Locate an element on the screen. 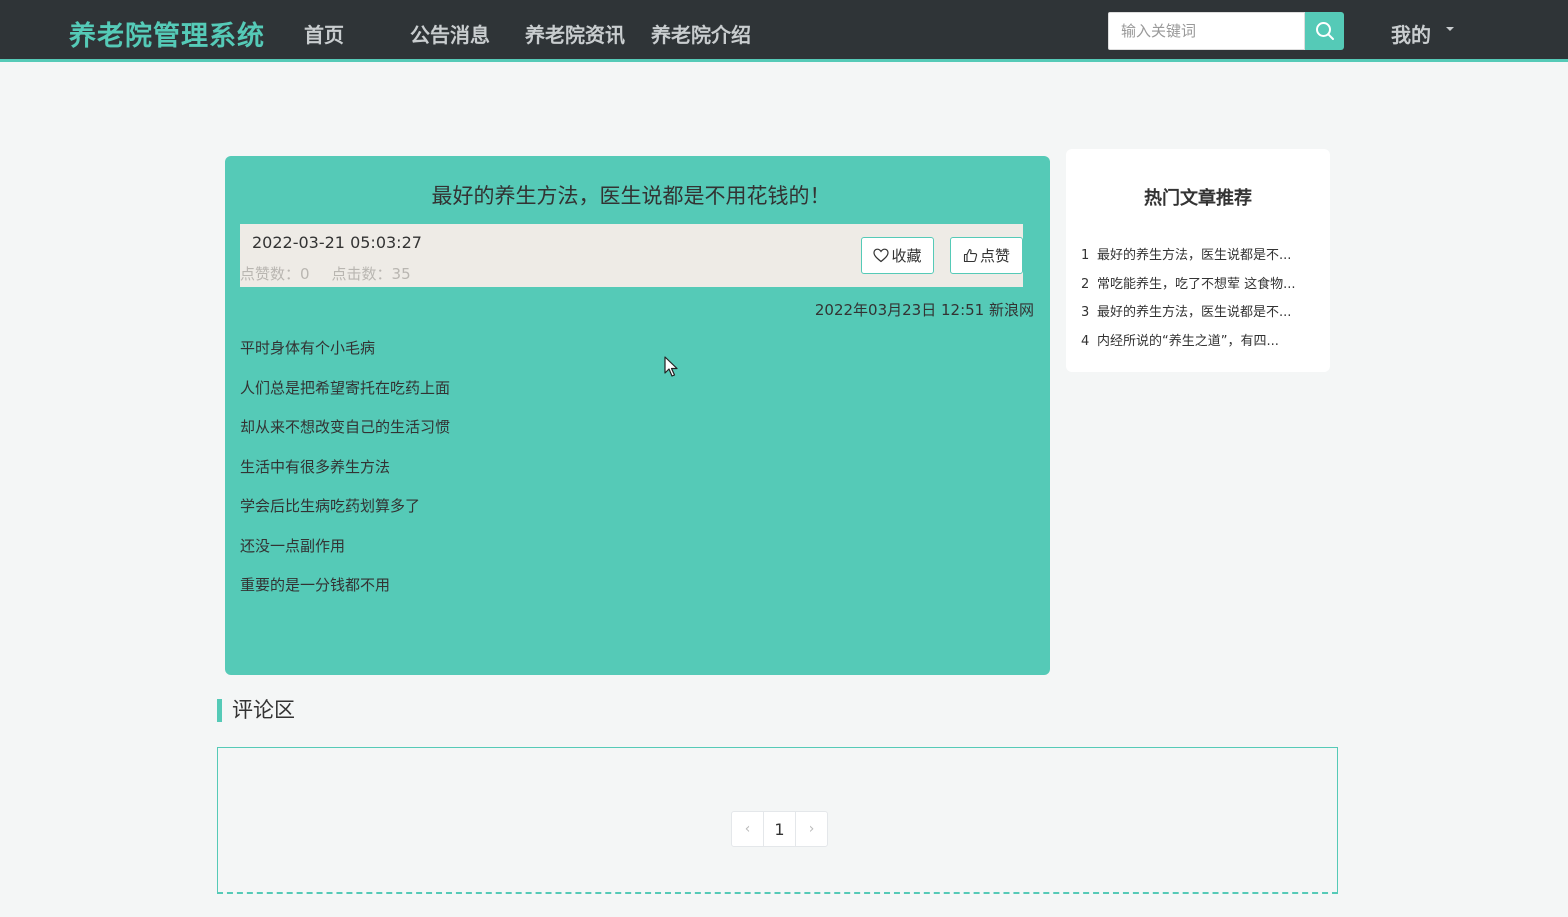 The width and height of the screenshot is (1568, 917). article-paragraph: 还没一点副作用 is located at coordinates (293, 545).